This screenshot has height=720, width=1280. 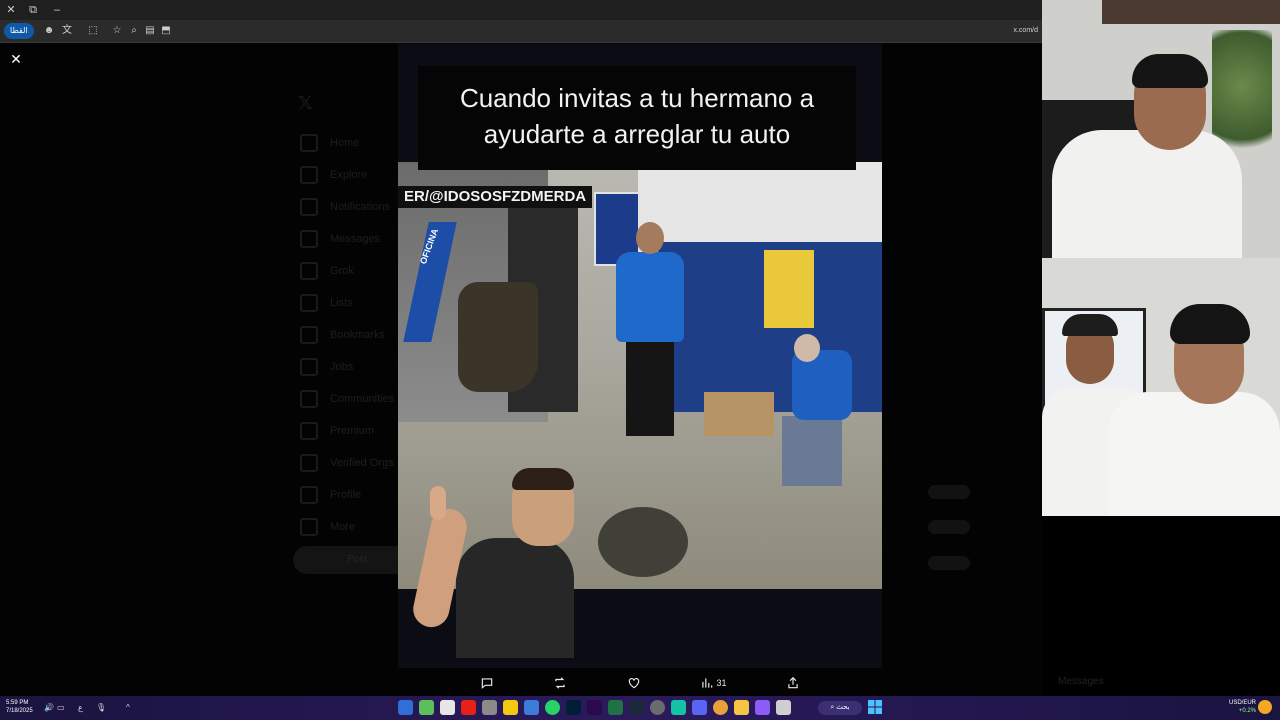 I want to click on list-icon, so click(x=309, y=303).